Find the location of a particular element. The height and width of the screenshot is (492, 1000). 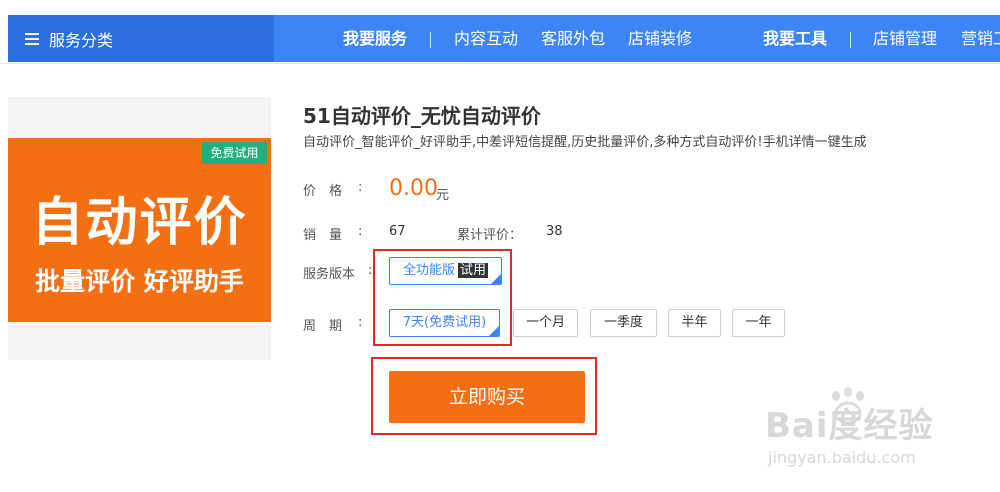

service-category-button: 服务分类 is located at coordinates (141, 38).